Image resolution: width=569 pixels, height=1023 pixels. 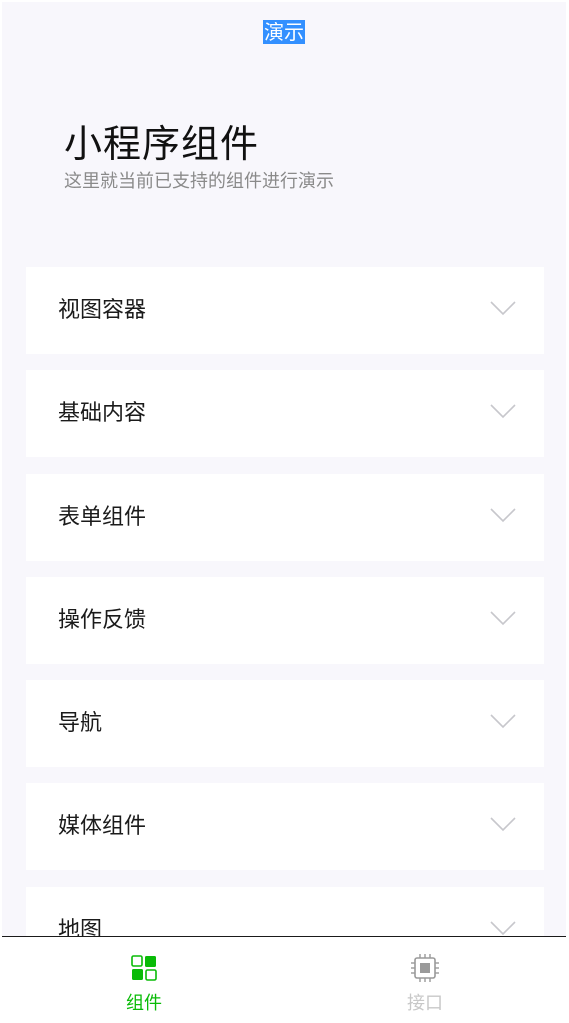 What do you see at coordinates (284, 978) in the screenshot?
I see `tab-bar: 组件 接口` at bounding box center [284, 978].